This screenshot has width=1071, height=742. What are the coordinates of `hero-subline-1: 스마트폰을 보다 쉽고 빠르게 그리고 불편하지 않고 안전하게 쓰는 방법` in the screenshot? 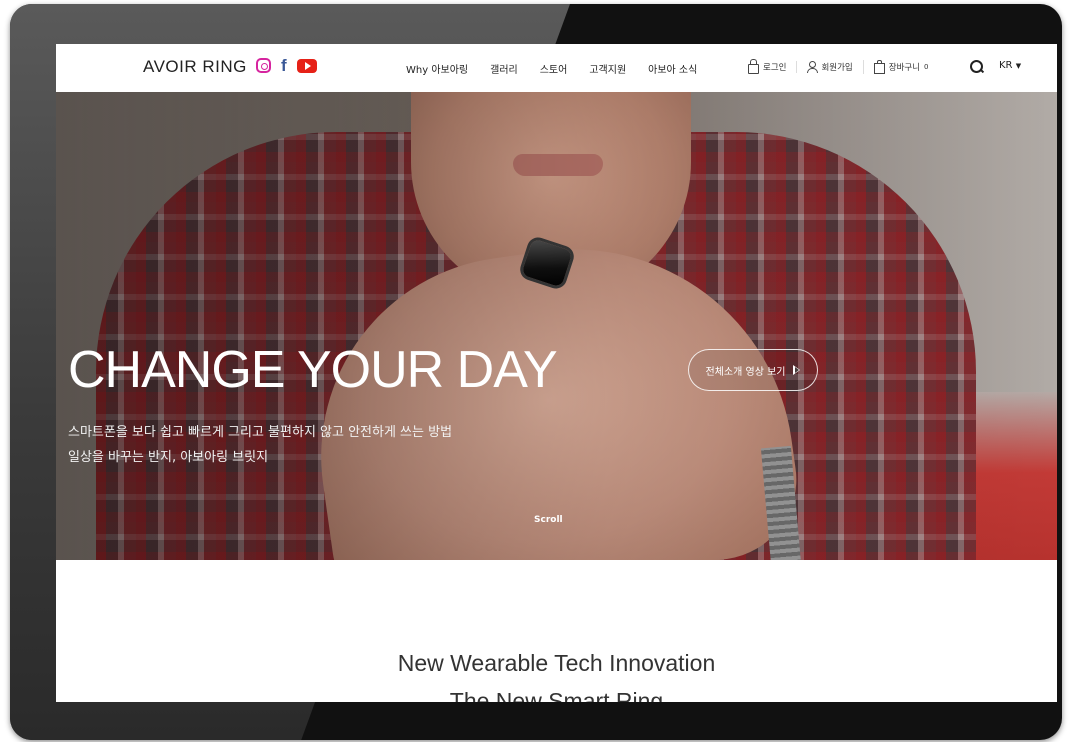 It's located at (260, 432).